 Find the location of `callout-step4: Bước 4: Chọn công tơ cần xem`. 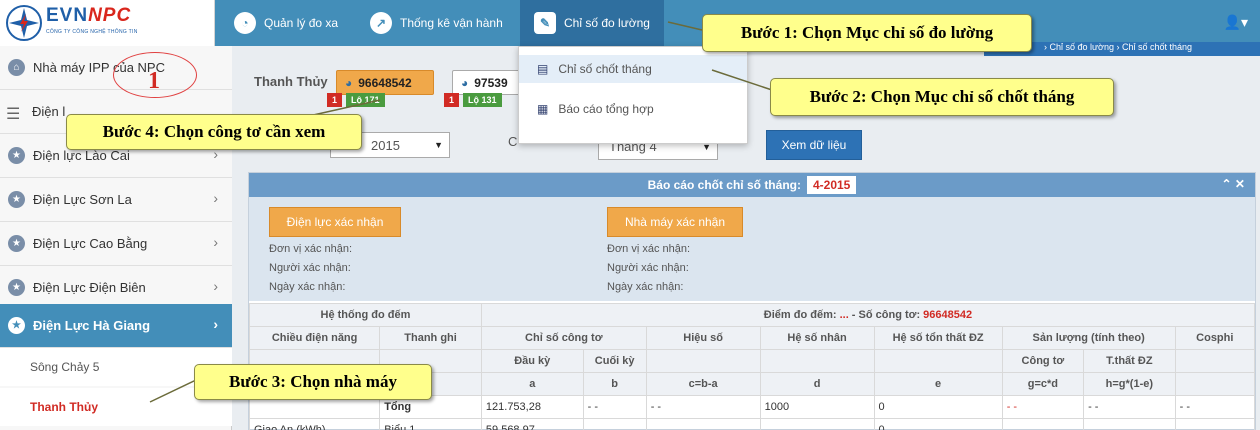

callout-step4: Bước 4: Chọn công tơ cần xem is located at coordinates (214, 132).